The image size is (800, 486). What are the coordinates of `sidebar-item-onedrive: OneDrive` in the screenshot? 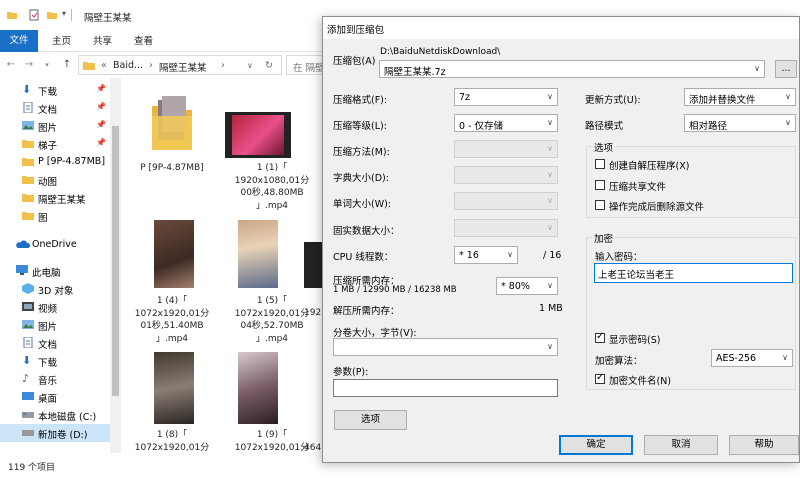 It's located at (56, 245).